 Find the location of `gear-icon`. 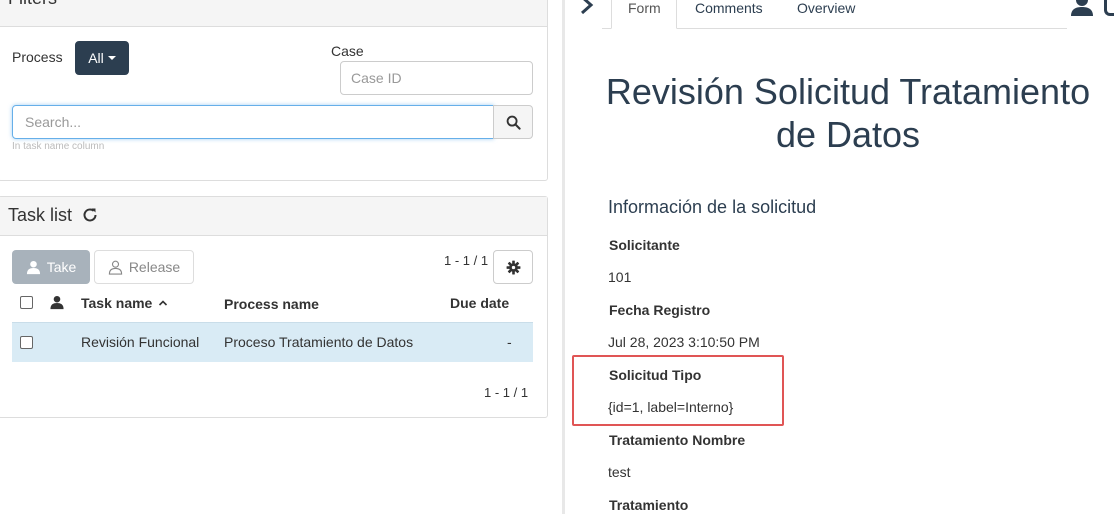

gear-icon is located at coordinates (513, 267).